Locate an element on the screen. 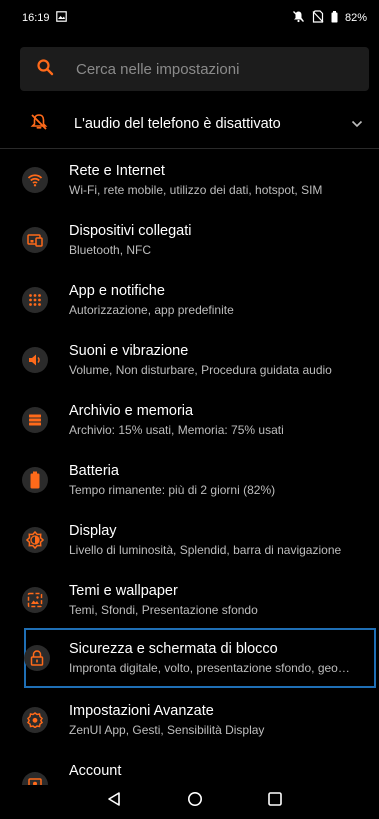  navigation-bar is located at coordinates (189, 802).